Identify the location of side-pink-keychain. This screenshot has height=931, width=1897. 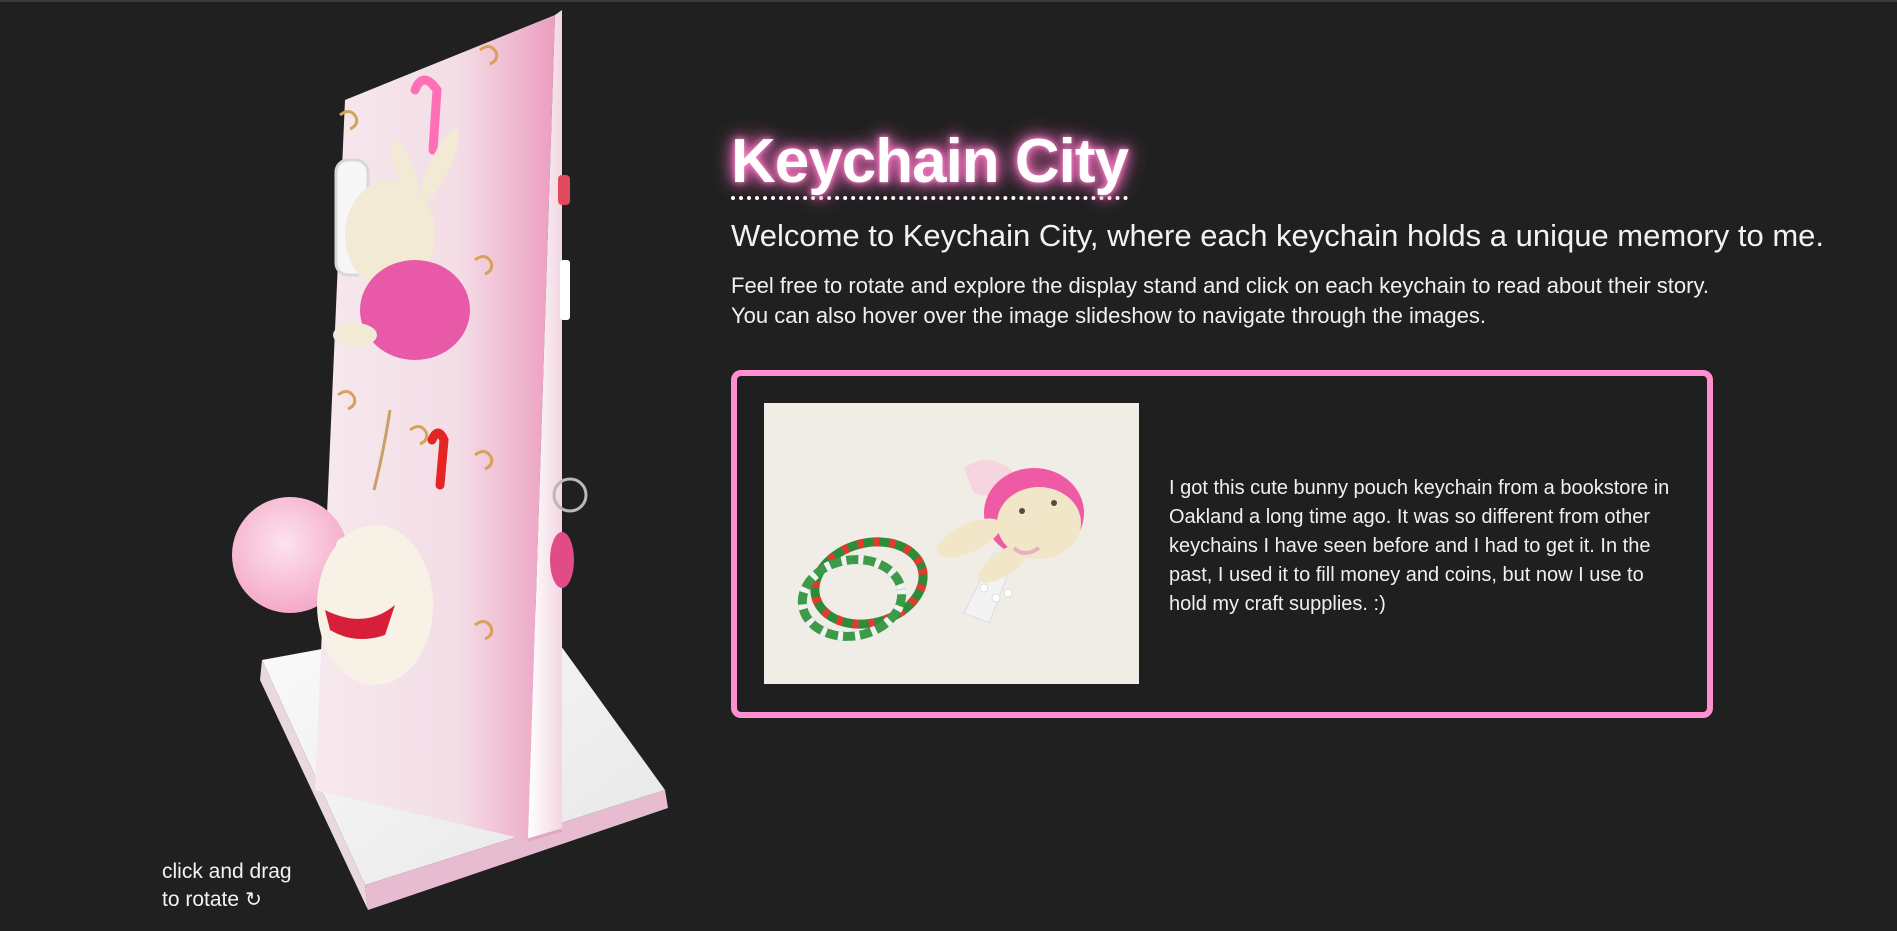
(562, 560).